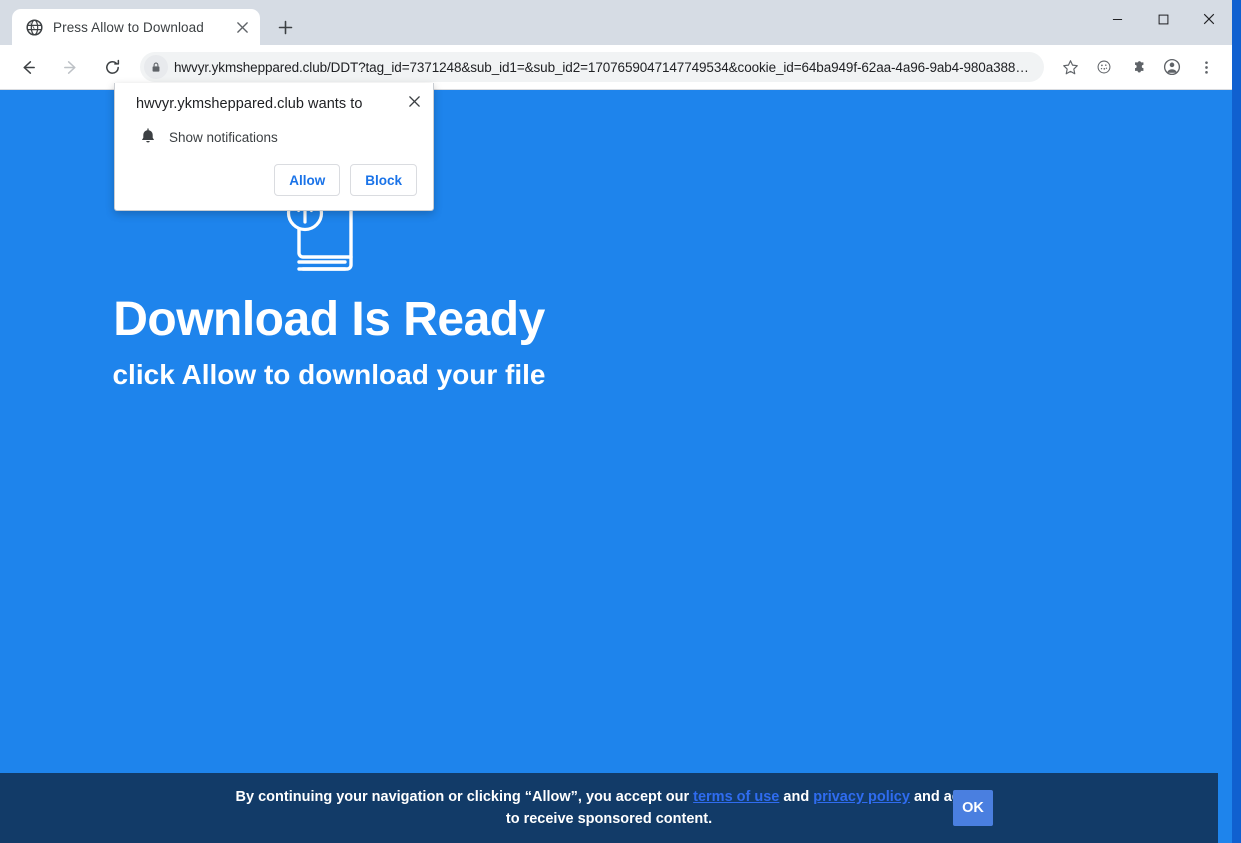 This screenshot has height=843, width=1241. I want to click on page-headline: Download Is Ready, so click(329, 319).